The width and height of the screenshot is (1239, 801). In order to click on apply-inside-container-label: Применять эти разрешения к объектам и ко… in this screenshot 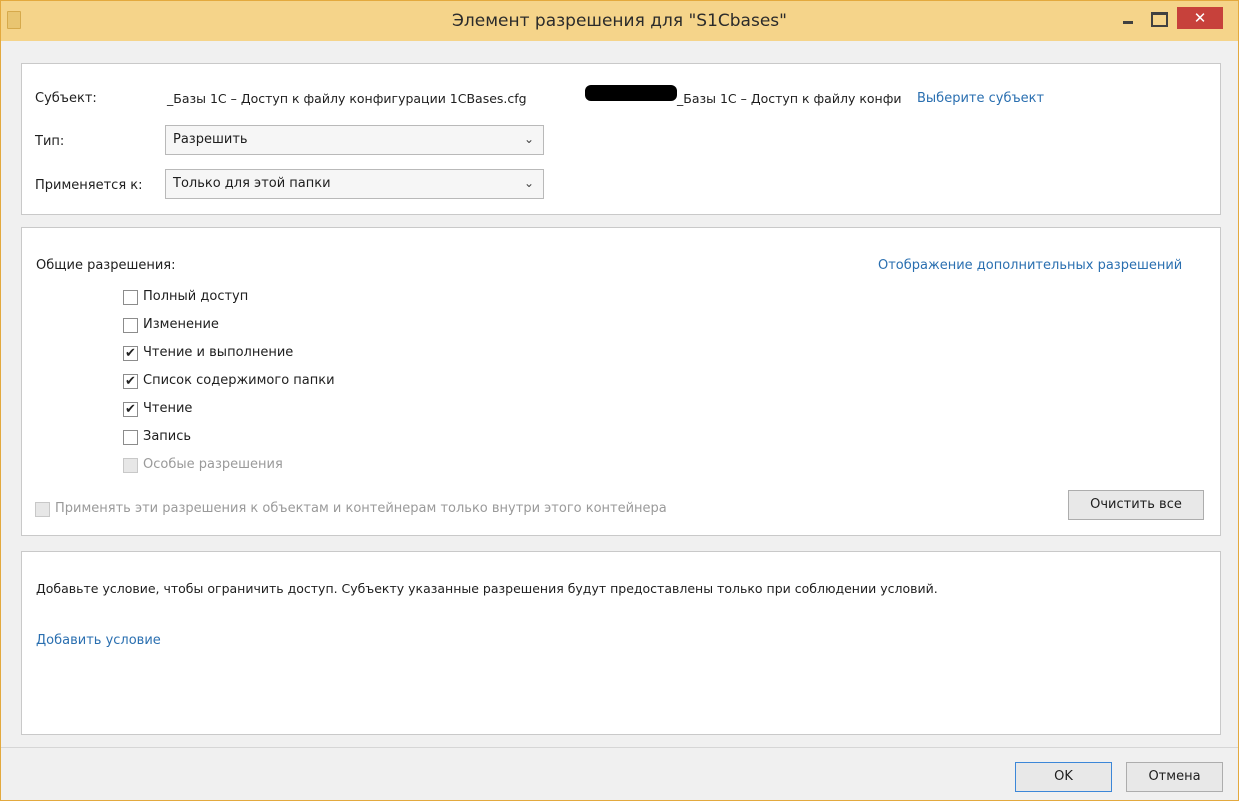, I will do `click(361, 508)`.